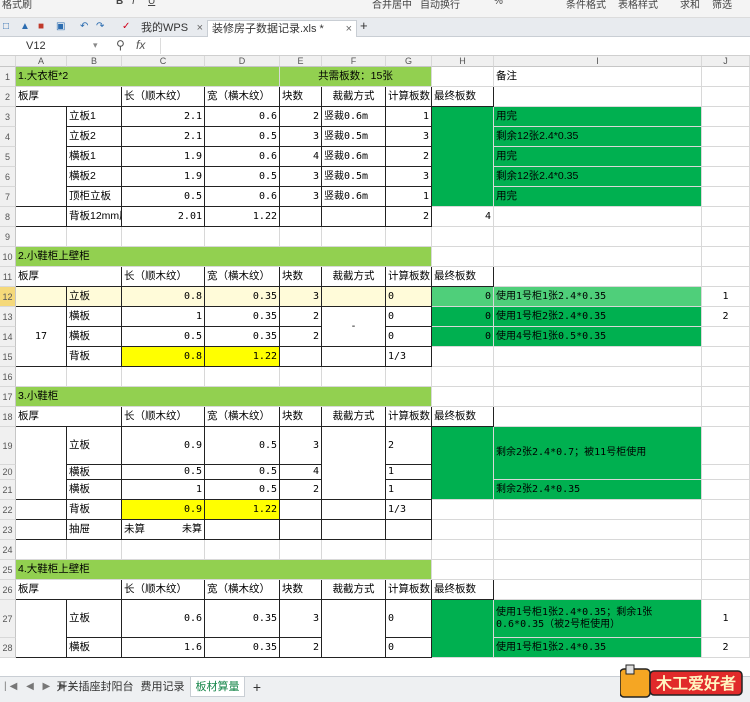 The height and width of the screenshot is (702, 750). What do you see at coordinates (69, 590) in the screenshot?
I see `header-thickness: 板厚` at bounding box center [69, 590].